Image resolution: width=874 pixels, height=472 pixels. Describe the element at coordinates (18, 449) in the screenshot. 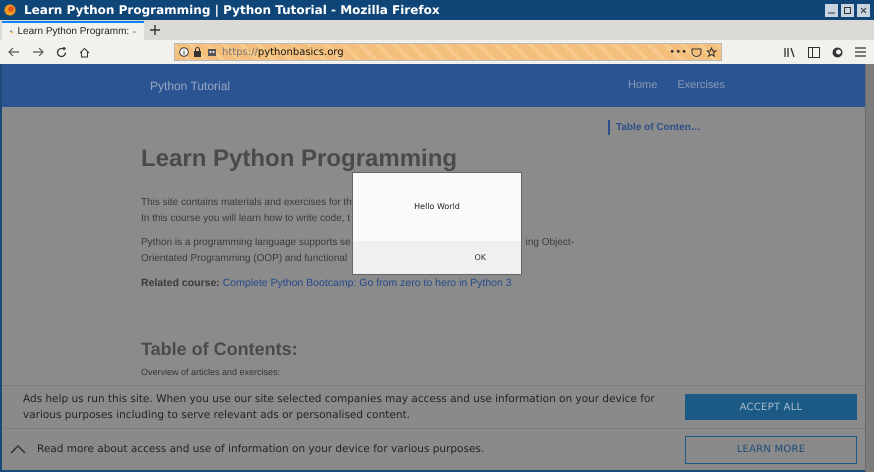

I see `chevron-up-icon` at that location.